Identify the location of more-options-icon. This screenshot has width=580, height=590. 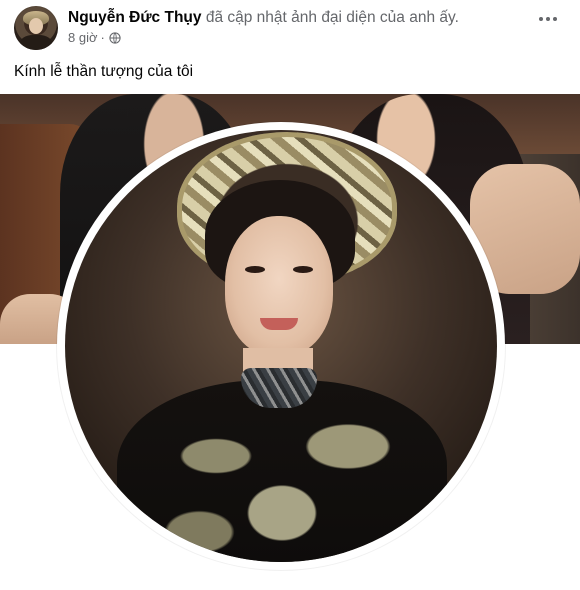
(548, 19).